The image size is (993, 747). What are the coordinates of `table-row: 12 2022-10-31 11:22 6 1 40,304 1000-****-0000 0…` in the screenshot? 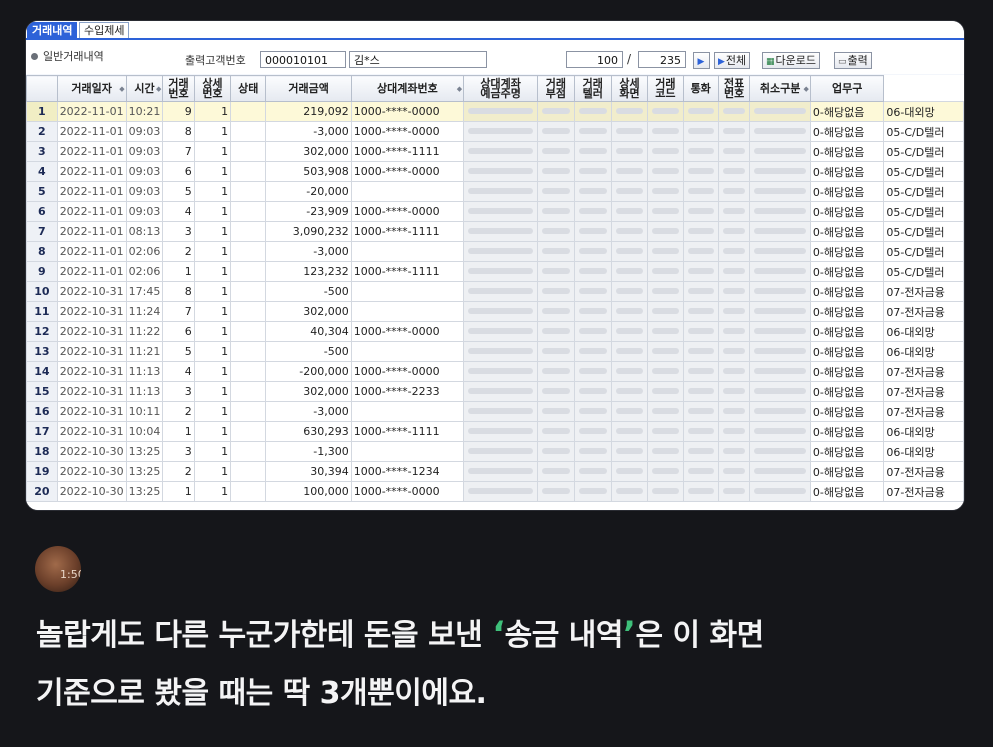 It's located at (495, 331).